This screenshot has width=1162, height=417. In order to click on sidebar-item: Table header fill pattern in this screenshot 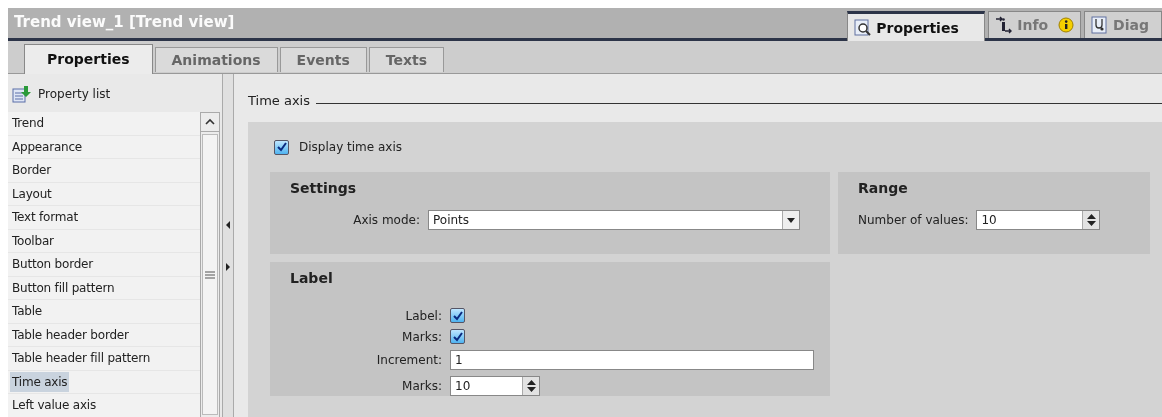, I will do `click(81, 358)`.